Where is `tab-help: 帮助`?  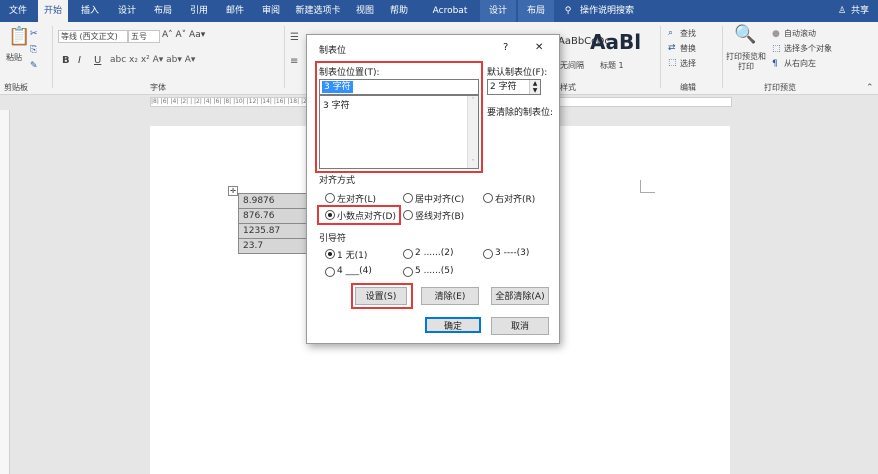
tab-help: 帮助 is located at coordinates (399, 11).